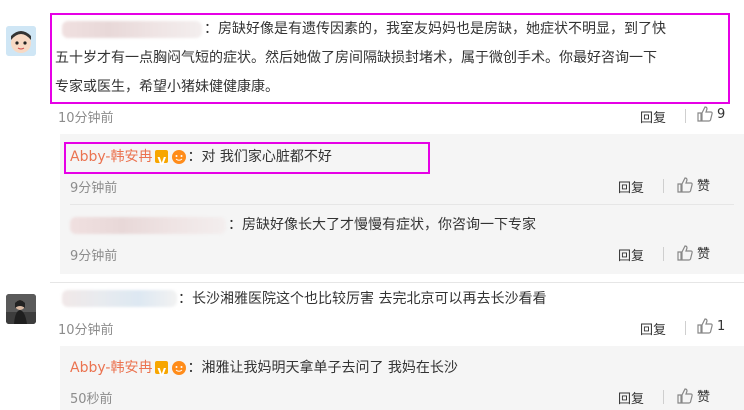 This screenshot has height=410, width=744. What do you see at coordinates (91, 399) in the screenshot?
I see `timestamp: 50秒前` at bounding box center [91, 399].